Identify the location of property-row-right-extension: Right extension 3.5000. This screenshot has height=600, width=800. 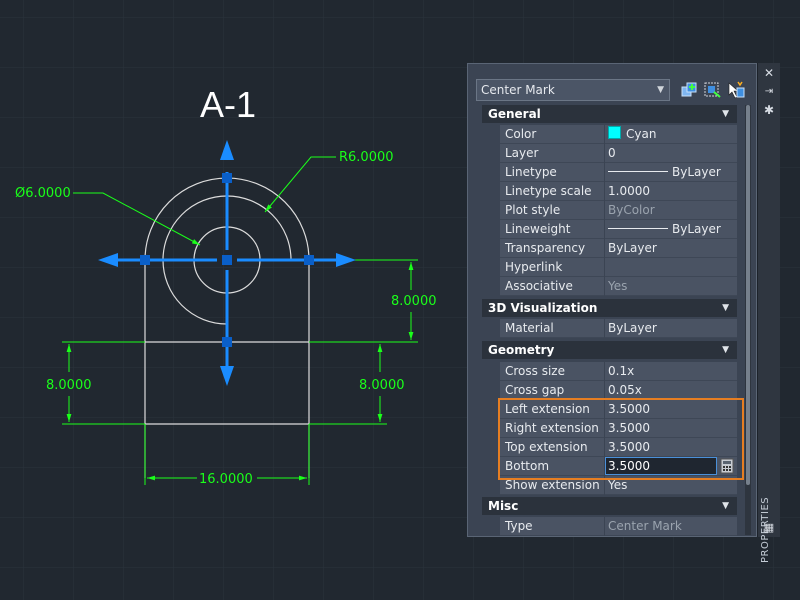
(609, 428).